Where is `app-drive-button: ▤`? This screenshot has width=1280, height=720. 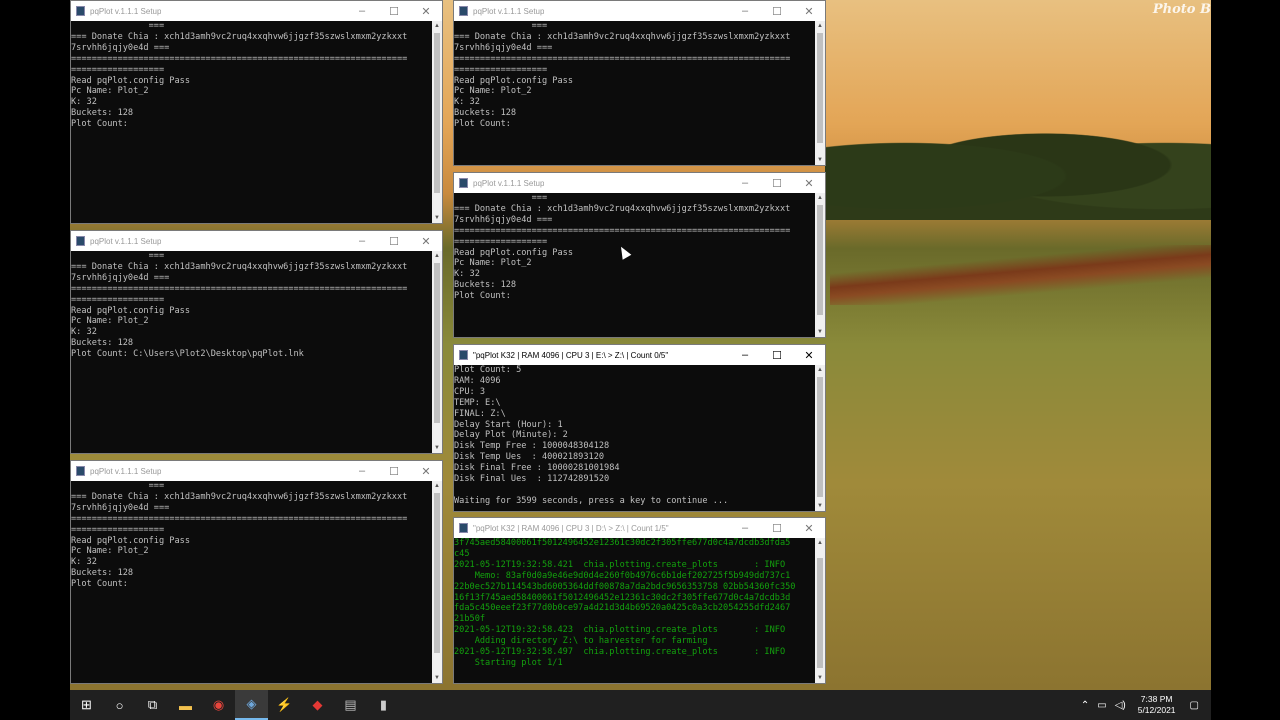 app-drive-button: ▤ is located at coordinates (350, 705).